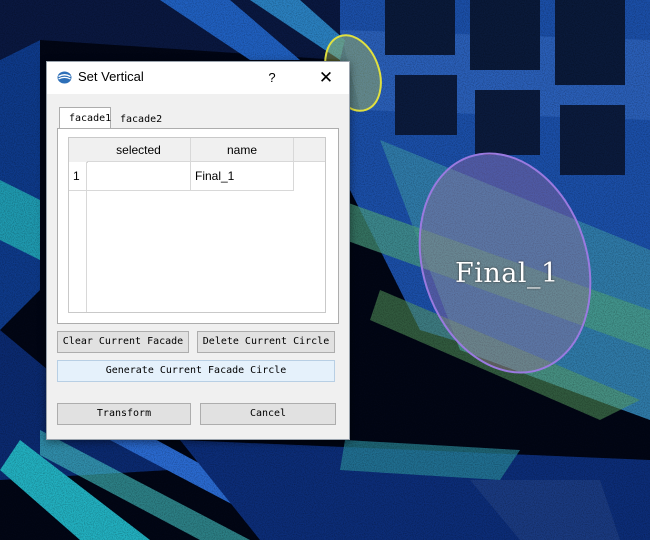 The image size is (650, 540). What do you see at coordinates (78, 251) in the screenshot?
I see `row-header-area` at bounding box center [78, 251].